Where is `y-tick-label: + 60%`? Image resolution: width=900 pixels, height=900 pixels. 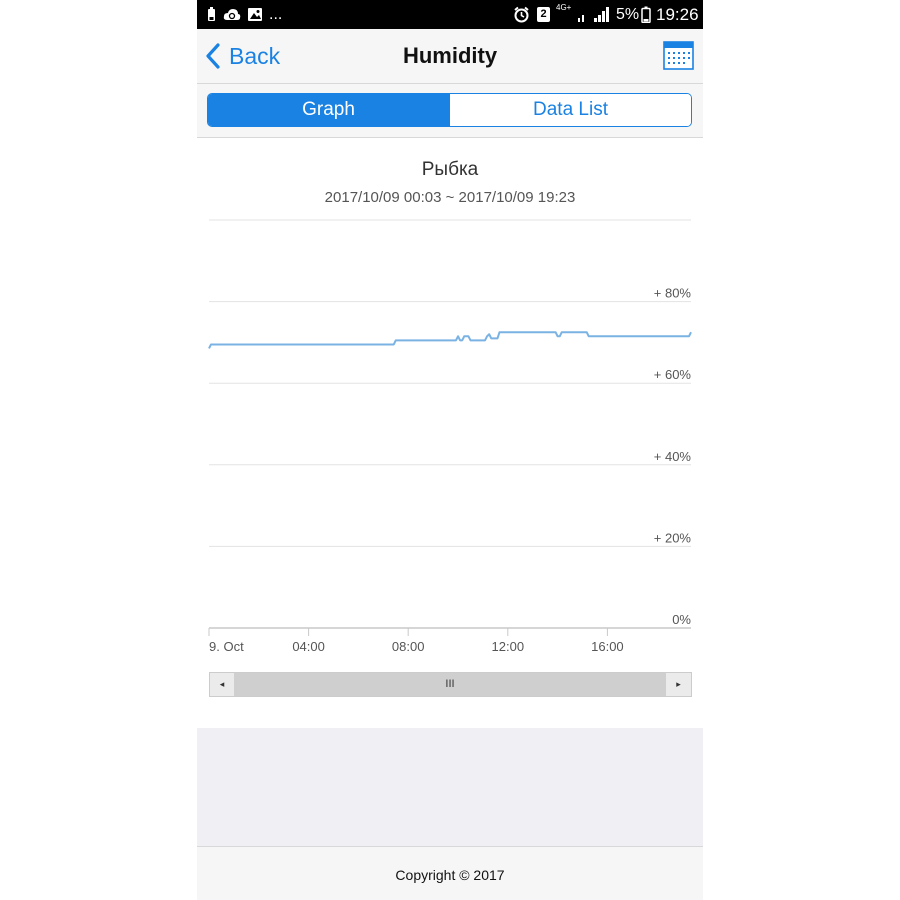 y-tick-label: + 60% is located at coordinates (673, 374).